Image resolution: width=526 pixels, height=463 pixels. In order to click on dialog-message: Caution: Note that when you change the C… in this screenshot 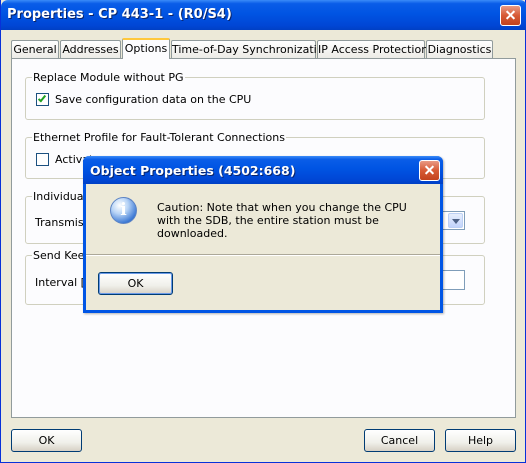, I will do `click(282, 220)`.